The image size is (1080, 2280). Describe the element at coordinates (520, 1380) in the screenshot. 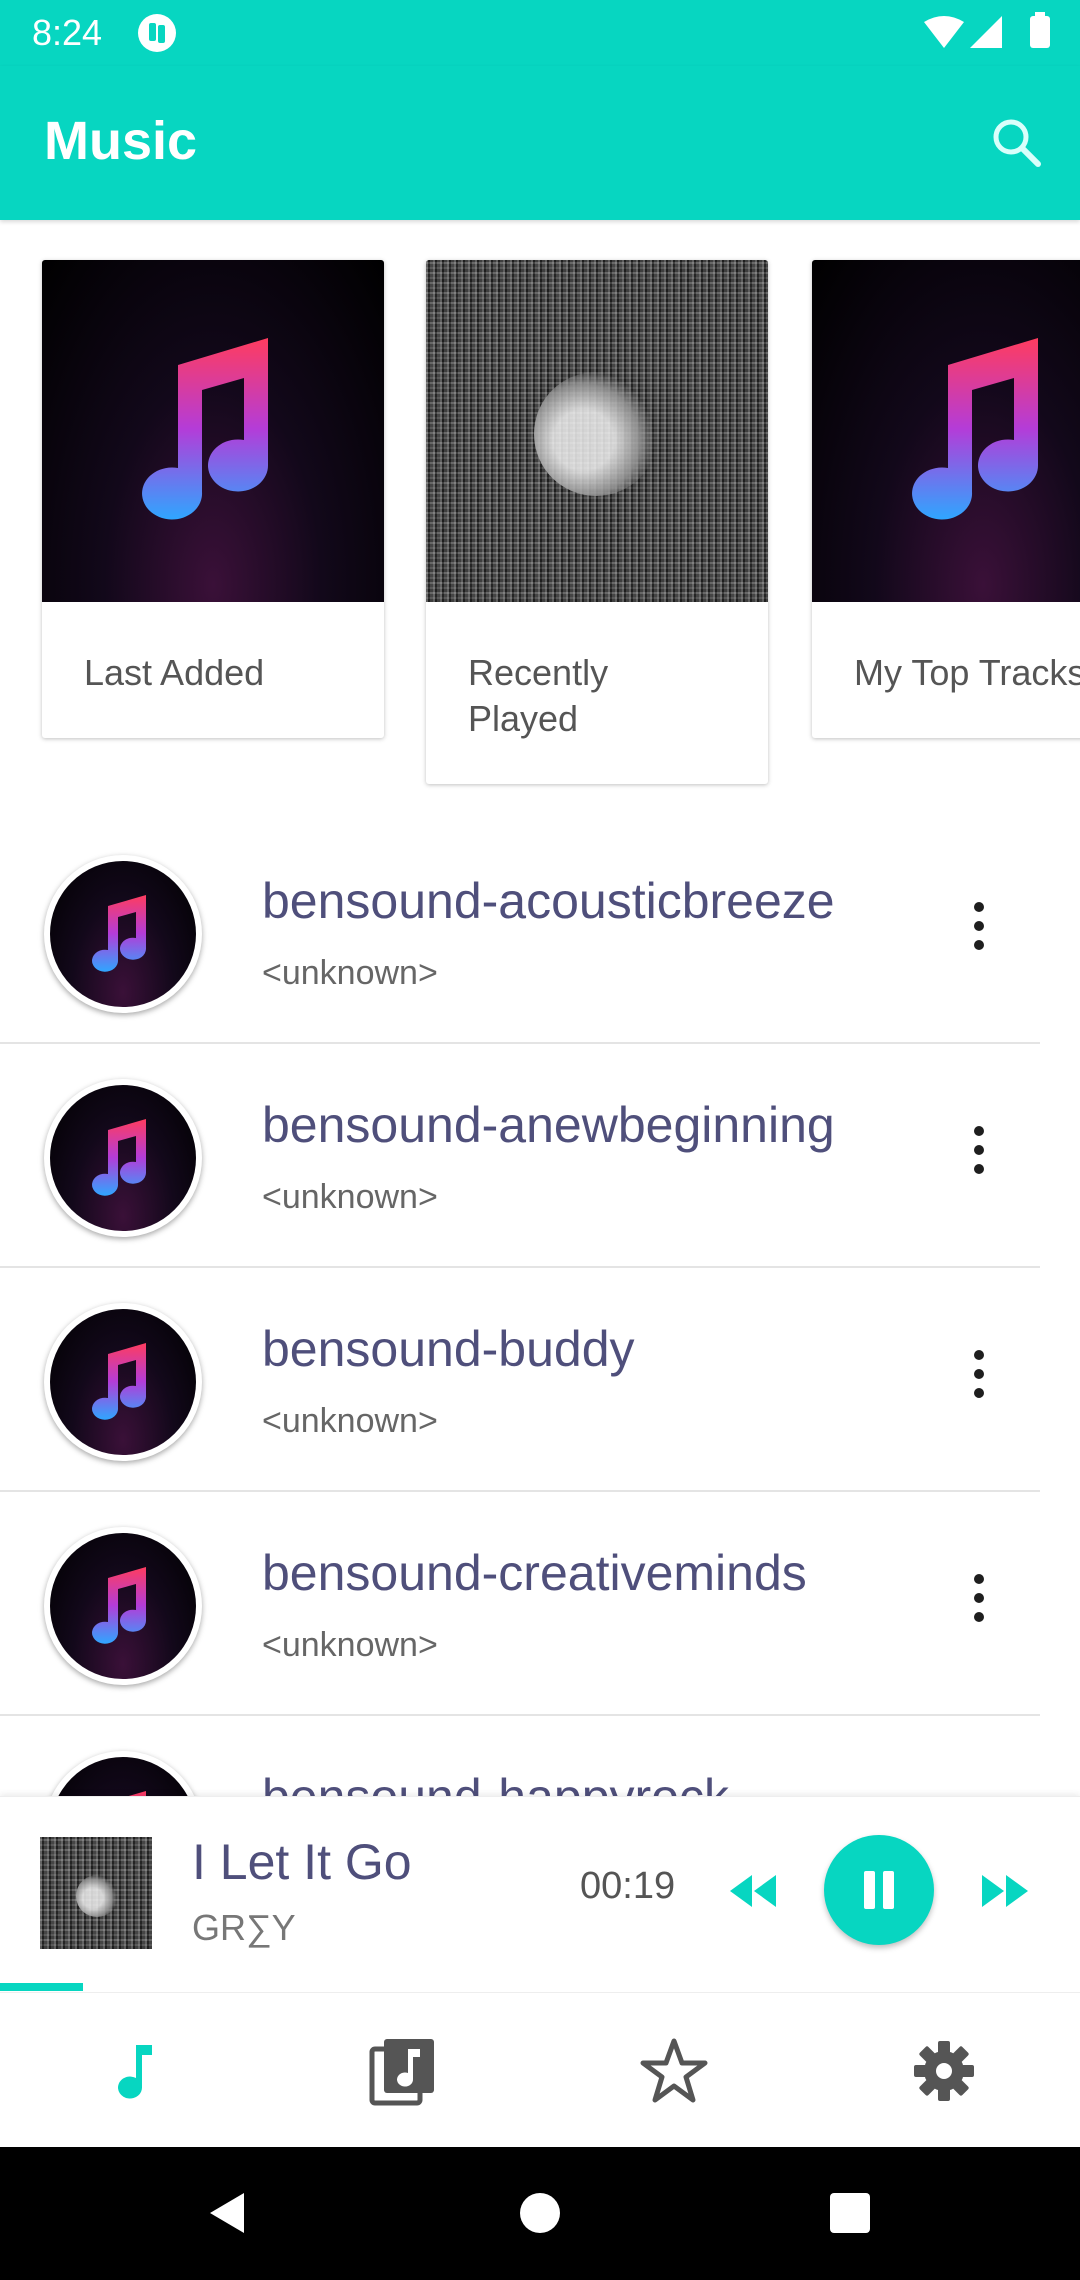

I see `song-row: bensound-buddy <unknown>` at that location.